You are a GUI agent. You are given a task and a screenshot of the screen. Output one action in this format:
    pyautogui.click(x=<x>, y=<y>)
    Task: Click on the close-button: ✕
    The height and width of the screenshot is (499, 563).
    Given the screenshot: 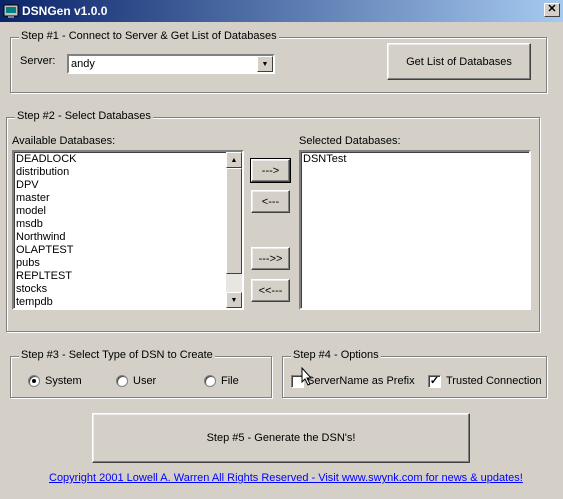 What is the action you would take?
    pyautogui.click(x=552, y=10)
    